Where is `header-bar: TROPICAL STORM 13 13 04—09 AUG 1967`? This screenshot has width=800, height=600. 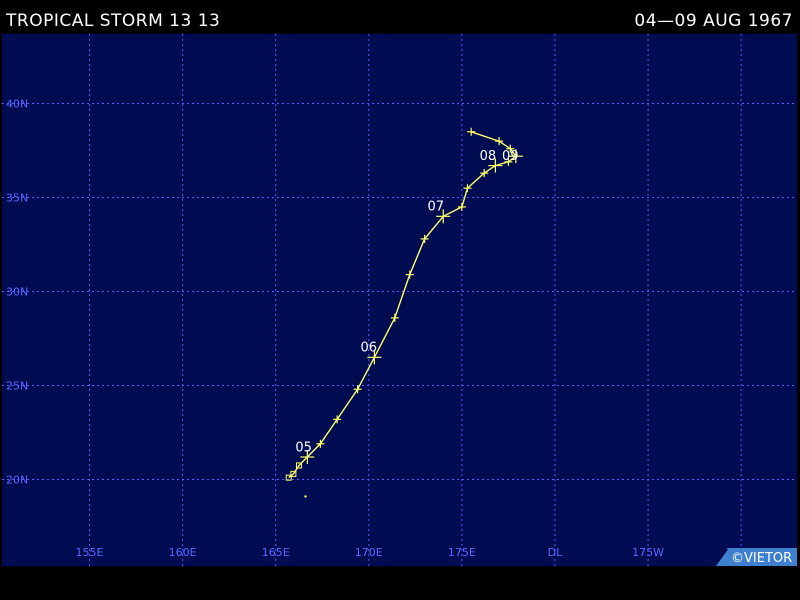
header-bar: TROPICAL STORM 13 13 04—09 AUG 1967 is located at coordinates (400, 17).